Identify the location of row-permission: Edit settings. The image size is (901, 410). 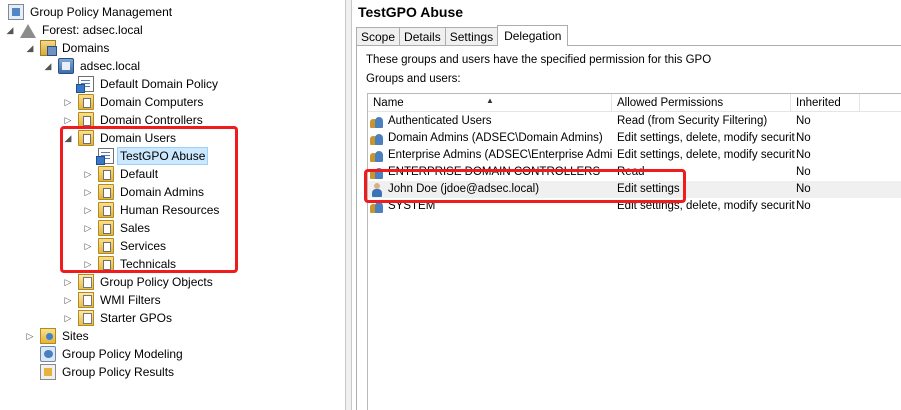
(648, 189).